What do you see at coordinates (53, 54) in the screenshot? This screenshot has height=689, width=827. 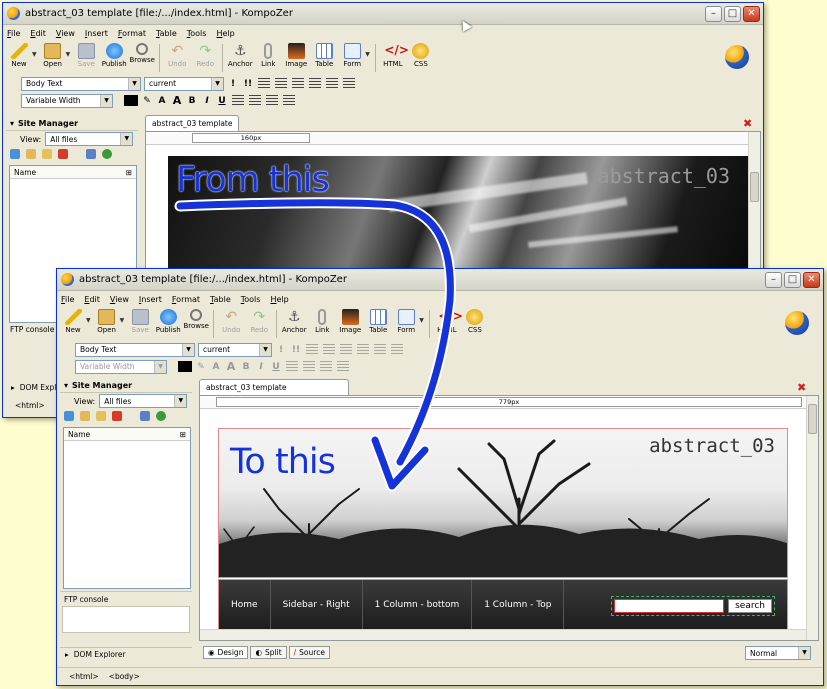 I see `open-button: Open` at bounding box center [53, 54].